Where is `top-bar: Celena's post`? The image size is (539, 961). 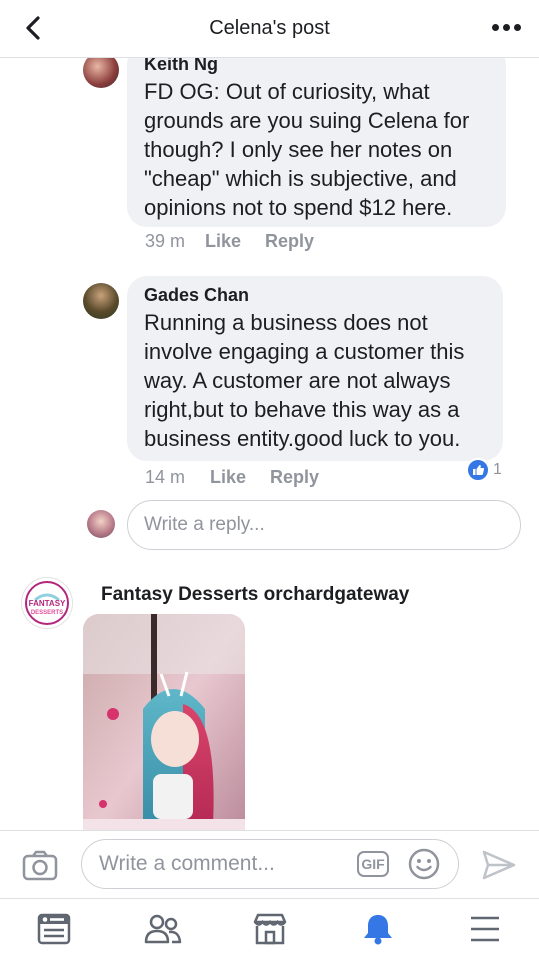
top-bar: Celena's post is located at coordinates (269, 29).